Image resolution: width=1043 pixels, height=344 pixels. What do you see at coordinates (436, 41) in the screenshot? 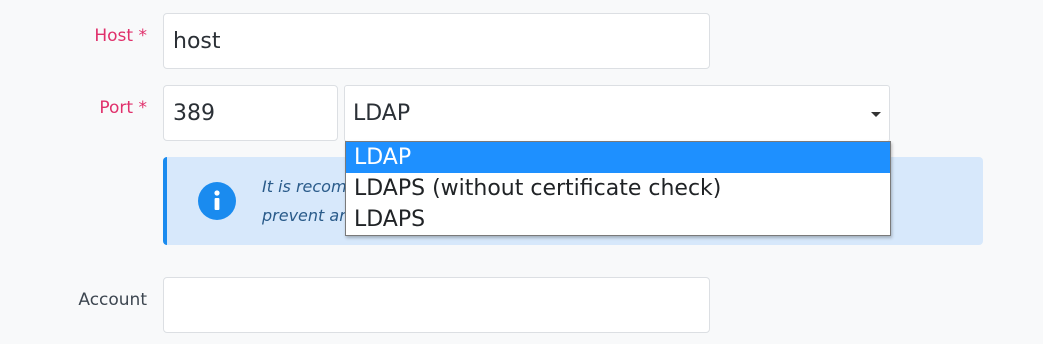
I see `host-input: host` at bounding box center [436, 41].